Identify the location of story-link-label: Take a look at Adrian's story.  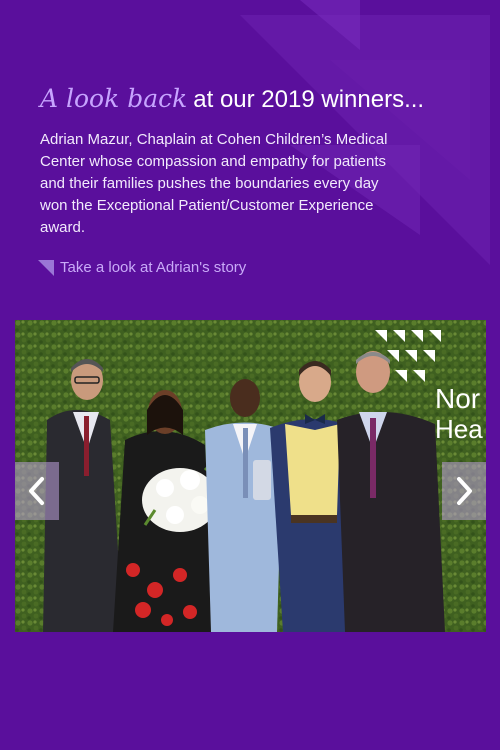
(153, 267).